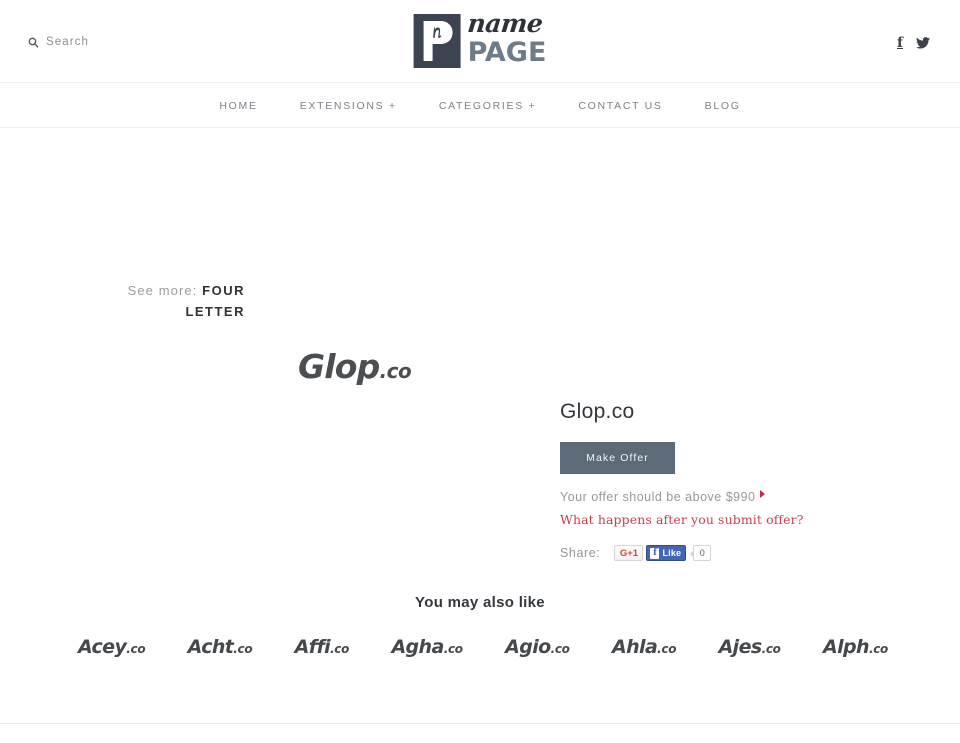  Describe the element at coordinates (507, 52) in the screenshot. I see `logo-bold-text: PAGE` at that location.